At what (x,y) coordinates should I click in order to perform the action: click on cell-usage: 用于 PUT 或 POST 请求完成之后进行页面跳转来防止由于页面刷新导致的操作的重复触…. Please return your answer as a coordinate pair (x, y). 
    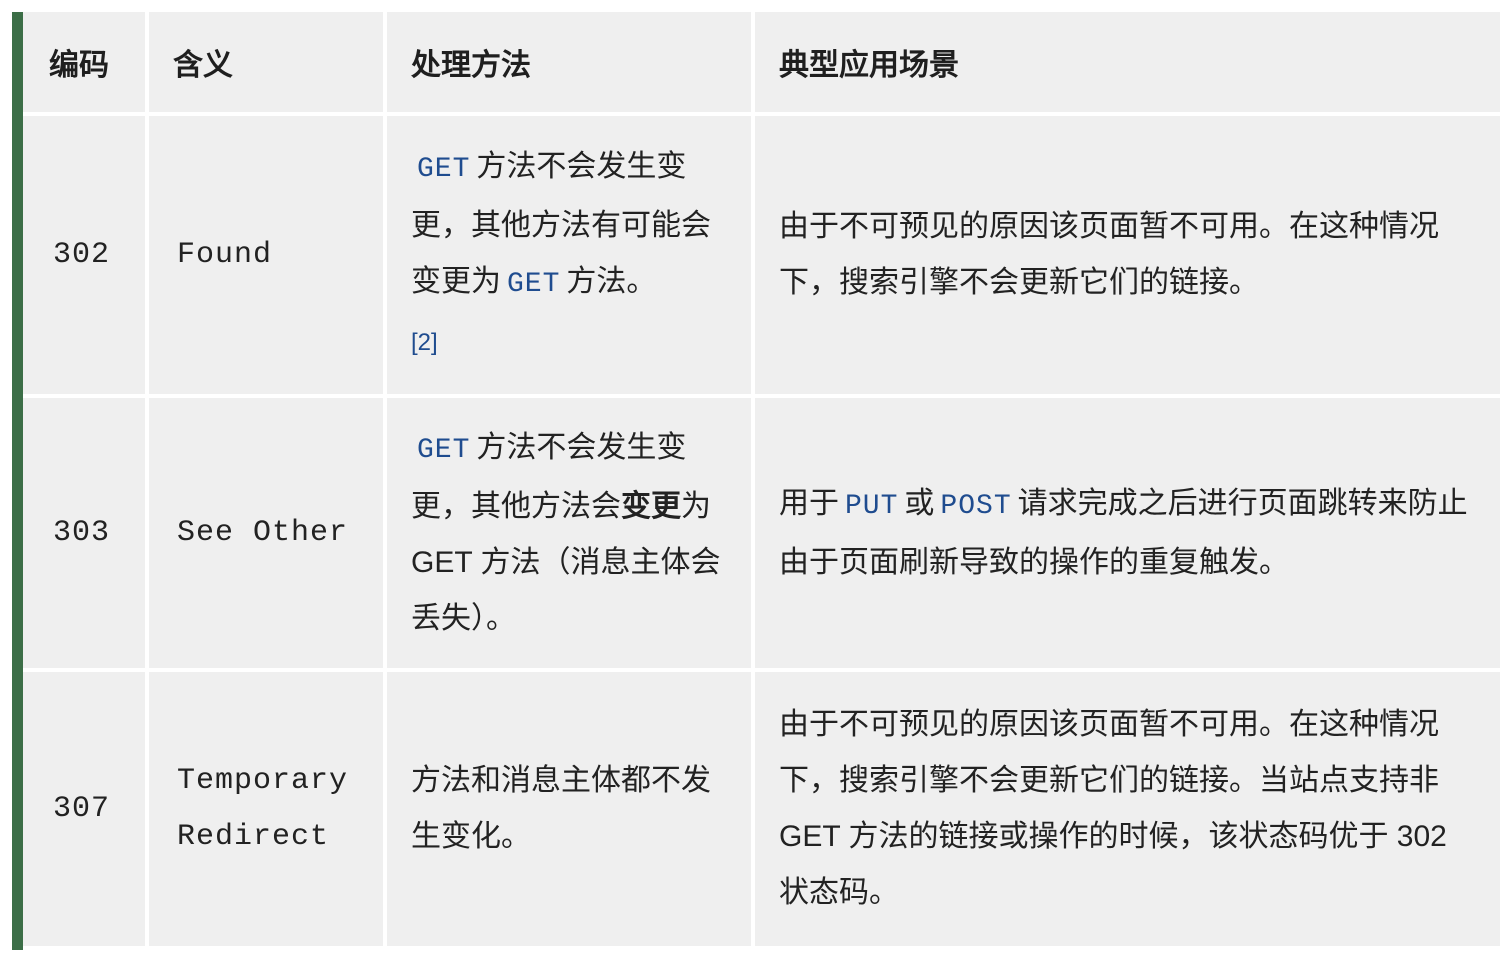
    Looking at the image, I should click on (1127, 533).